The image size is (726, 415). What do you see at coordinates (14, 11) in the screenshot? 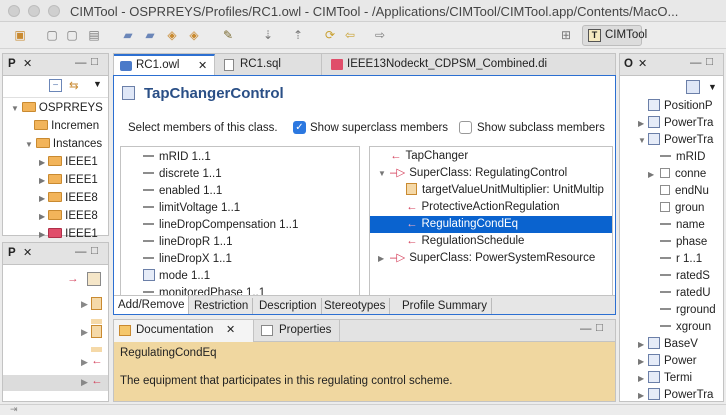
I see `close-window-button` at bounding box center [14, 11].